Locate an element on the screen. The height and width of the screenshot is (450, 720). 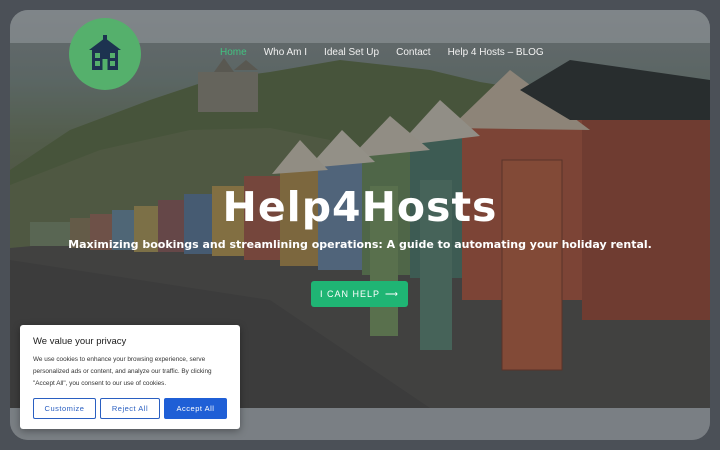
nav-item-who-am-i: Who Am I is located at coordinates (285, 52).